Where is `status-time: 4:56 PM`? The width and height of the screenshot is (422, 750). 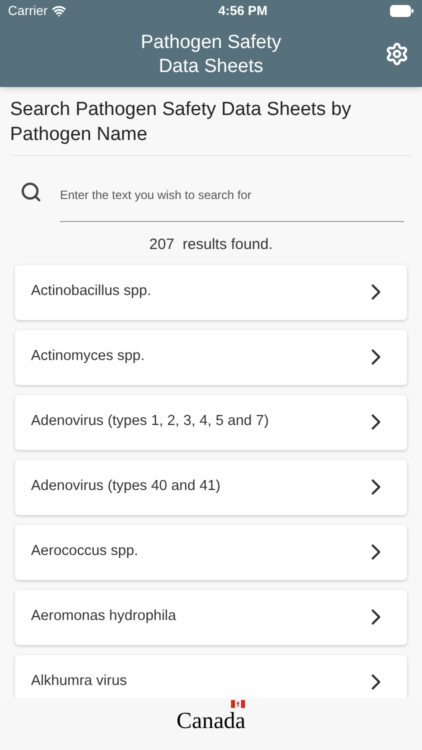 status-time: 4:56 PM is located at coordinates (243, 11).